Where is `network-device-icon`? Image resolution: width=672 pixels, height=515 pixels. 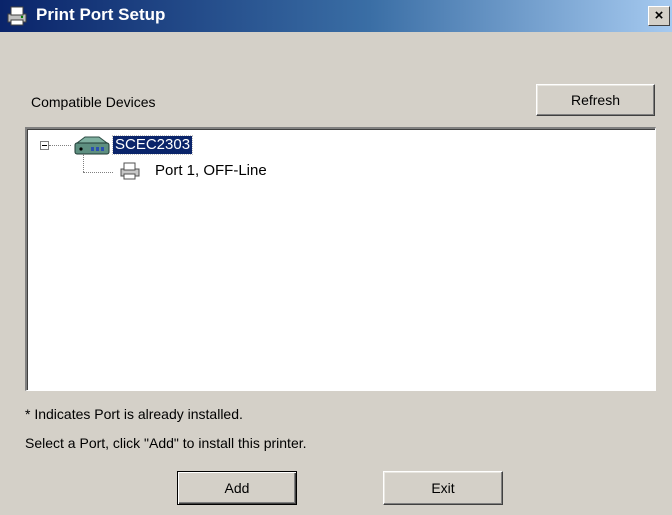 network-device-icon is located at coordinates (92, 145).